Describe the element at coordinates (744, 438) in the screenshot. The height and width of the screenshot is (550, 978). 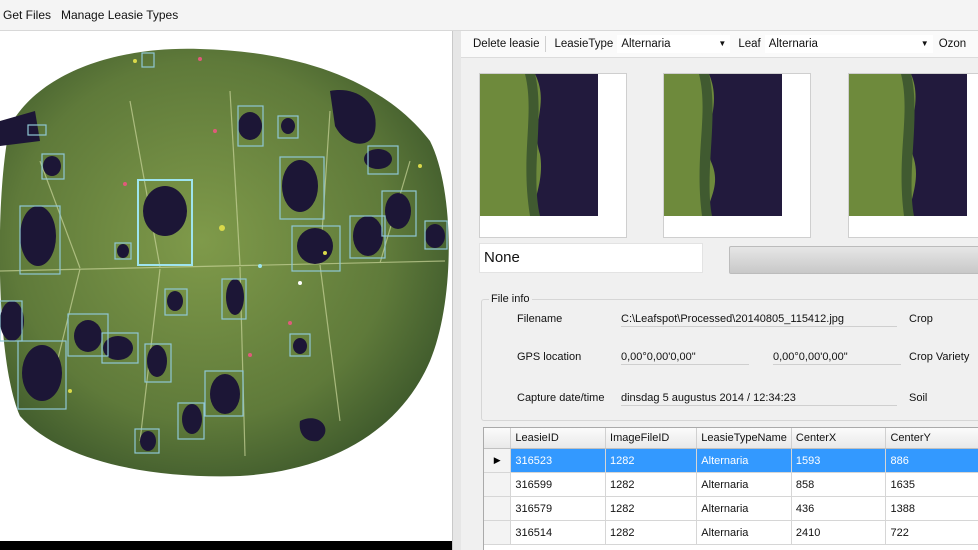
I see `column-header-leasietypename: LeasieTypeName` at that location.